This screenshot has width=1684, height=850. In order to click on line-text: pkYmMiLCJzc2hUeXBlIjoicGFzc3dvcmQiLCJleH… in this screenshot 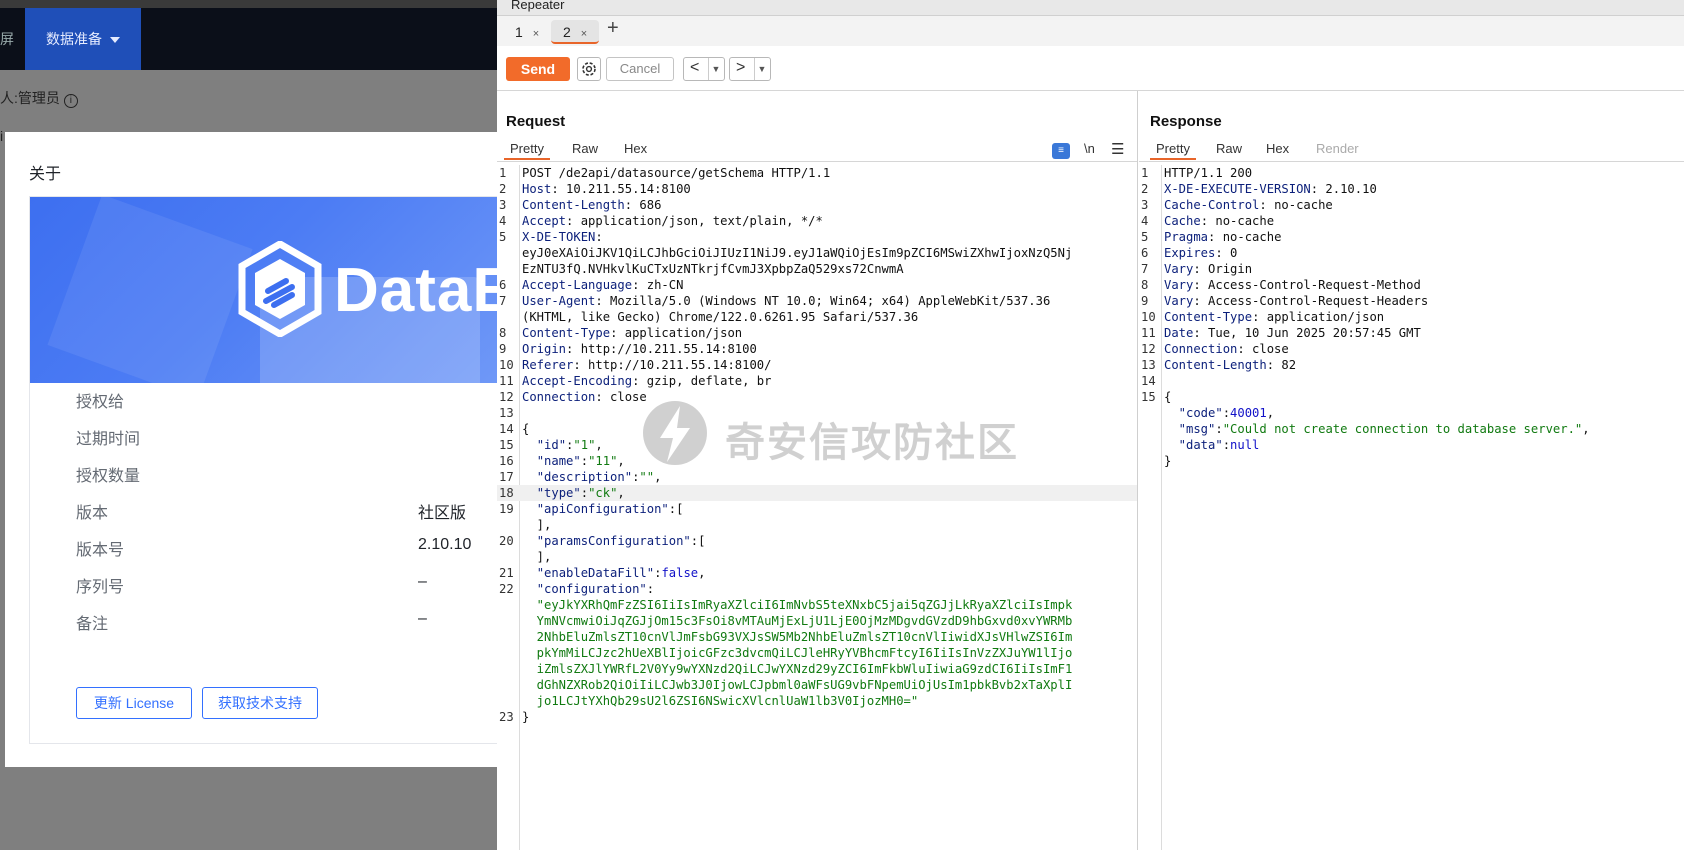, I will do `click(824, 653)`.